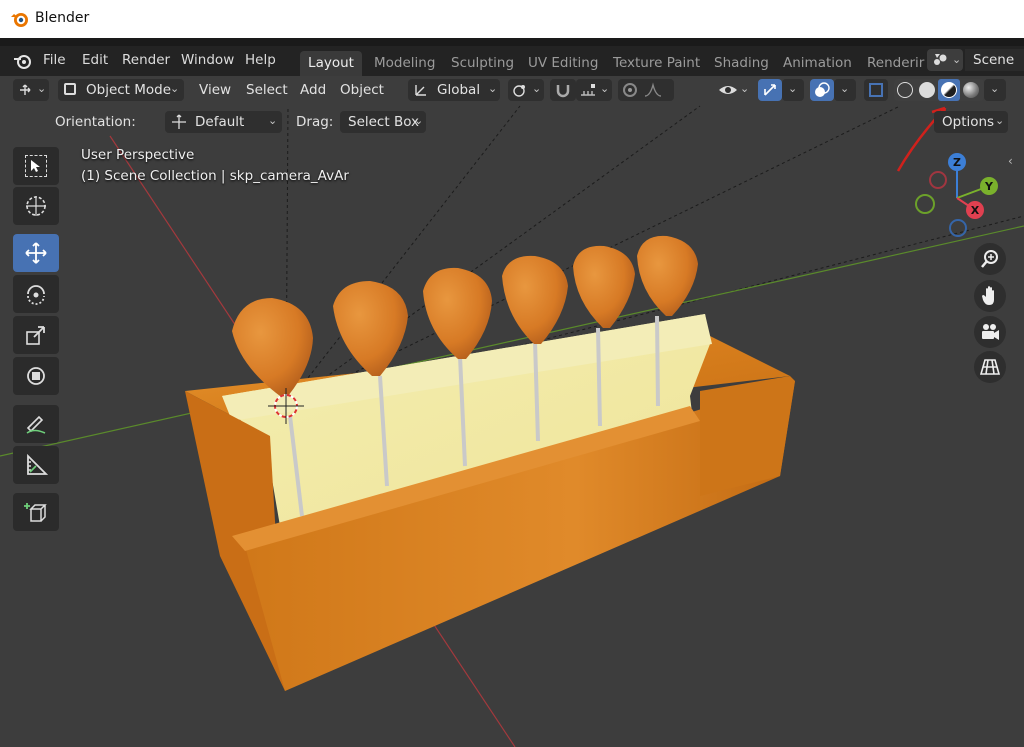  I want to click on menu-select: Select, so click(267, 90).